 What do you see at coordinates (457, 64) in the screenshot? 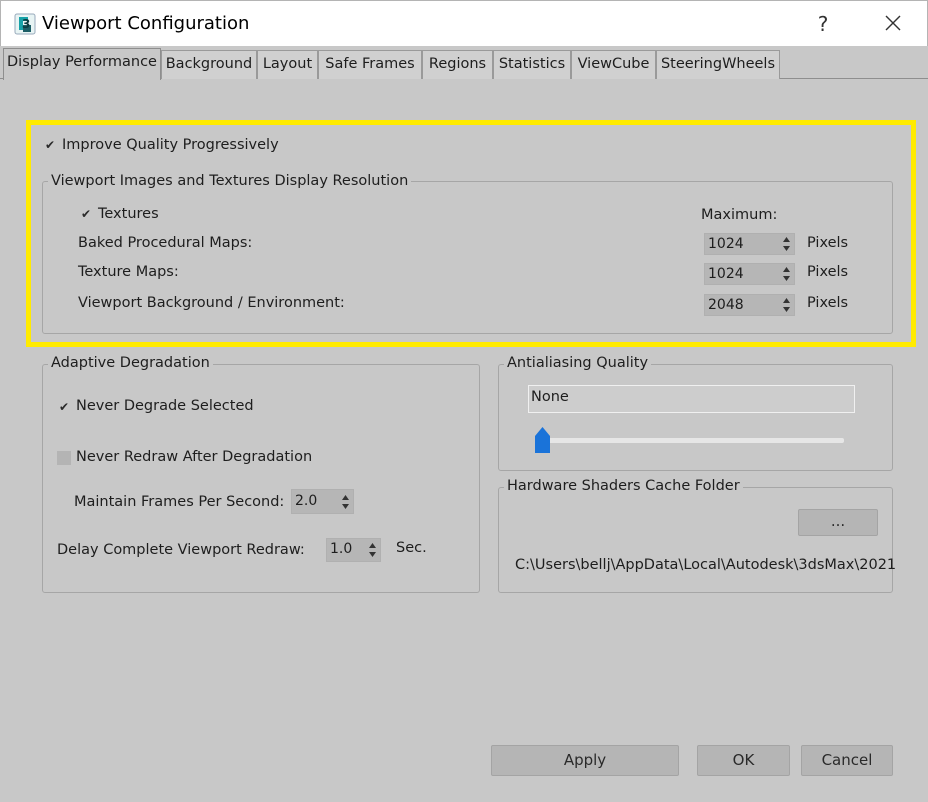
I see `tab-regions: Regions` at bounding box center [457, 64].